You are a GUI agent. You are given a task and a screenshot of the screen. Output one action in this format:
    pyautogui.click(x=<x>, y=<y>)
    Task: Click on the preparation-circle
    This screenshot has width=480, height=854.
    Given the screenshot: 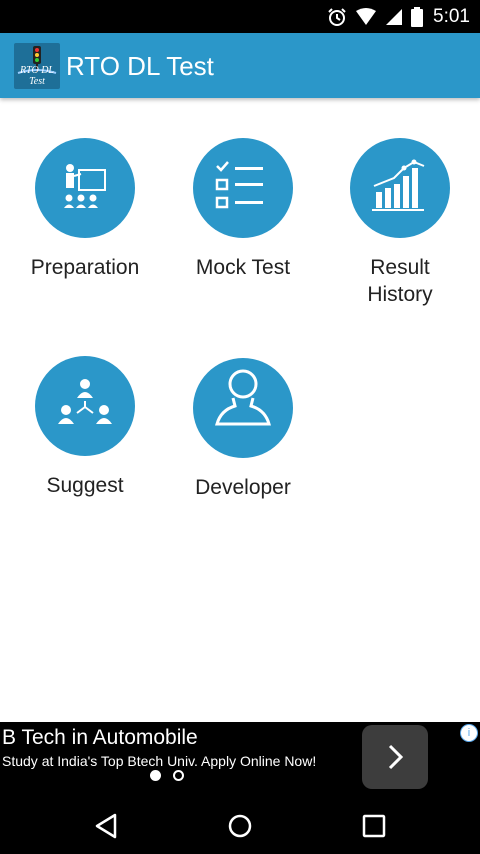 What is the action you would take?
    pyautogui.click(x=85, y=188)
    